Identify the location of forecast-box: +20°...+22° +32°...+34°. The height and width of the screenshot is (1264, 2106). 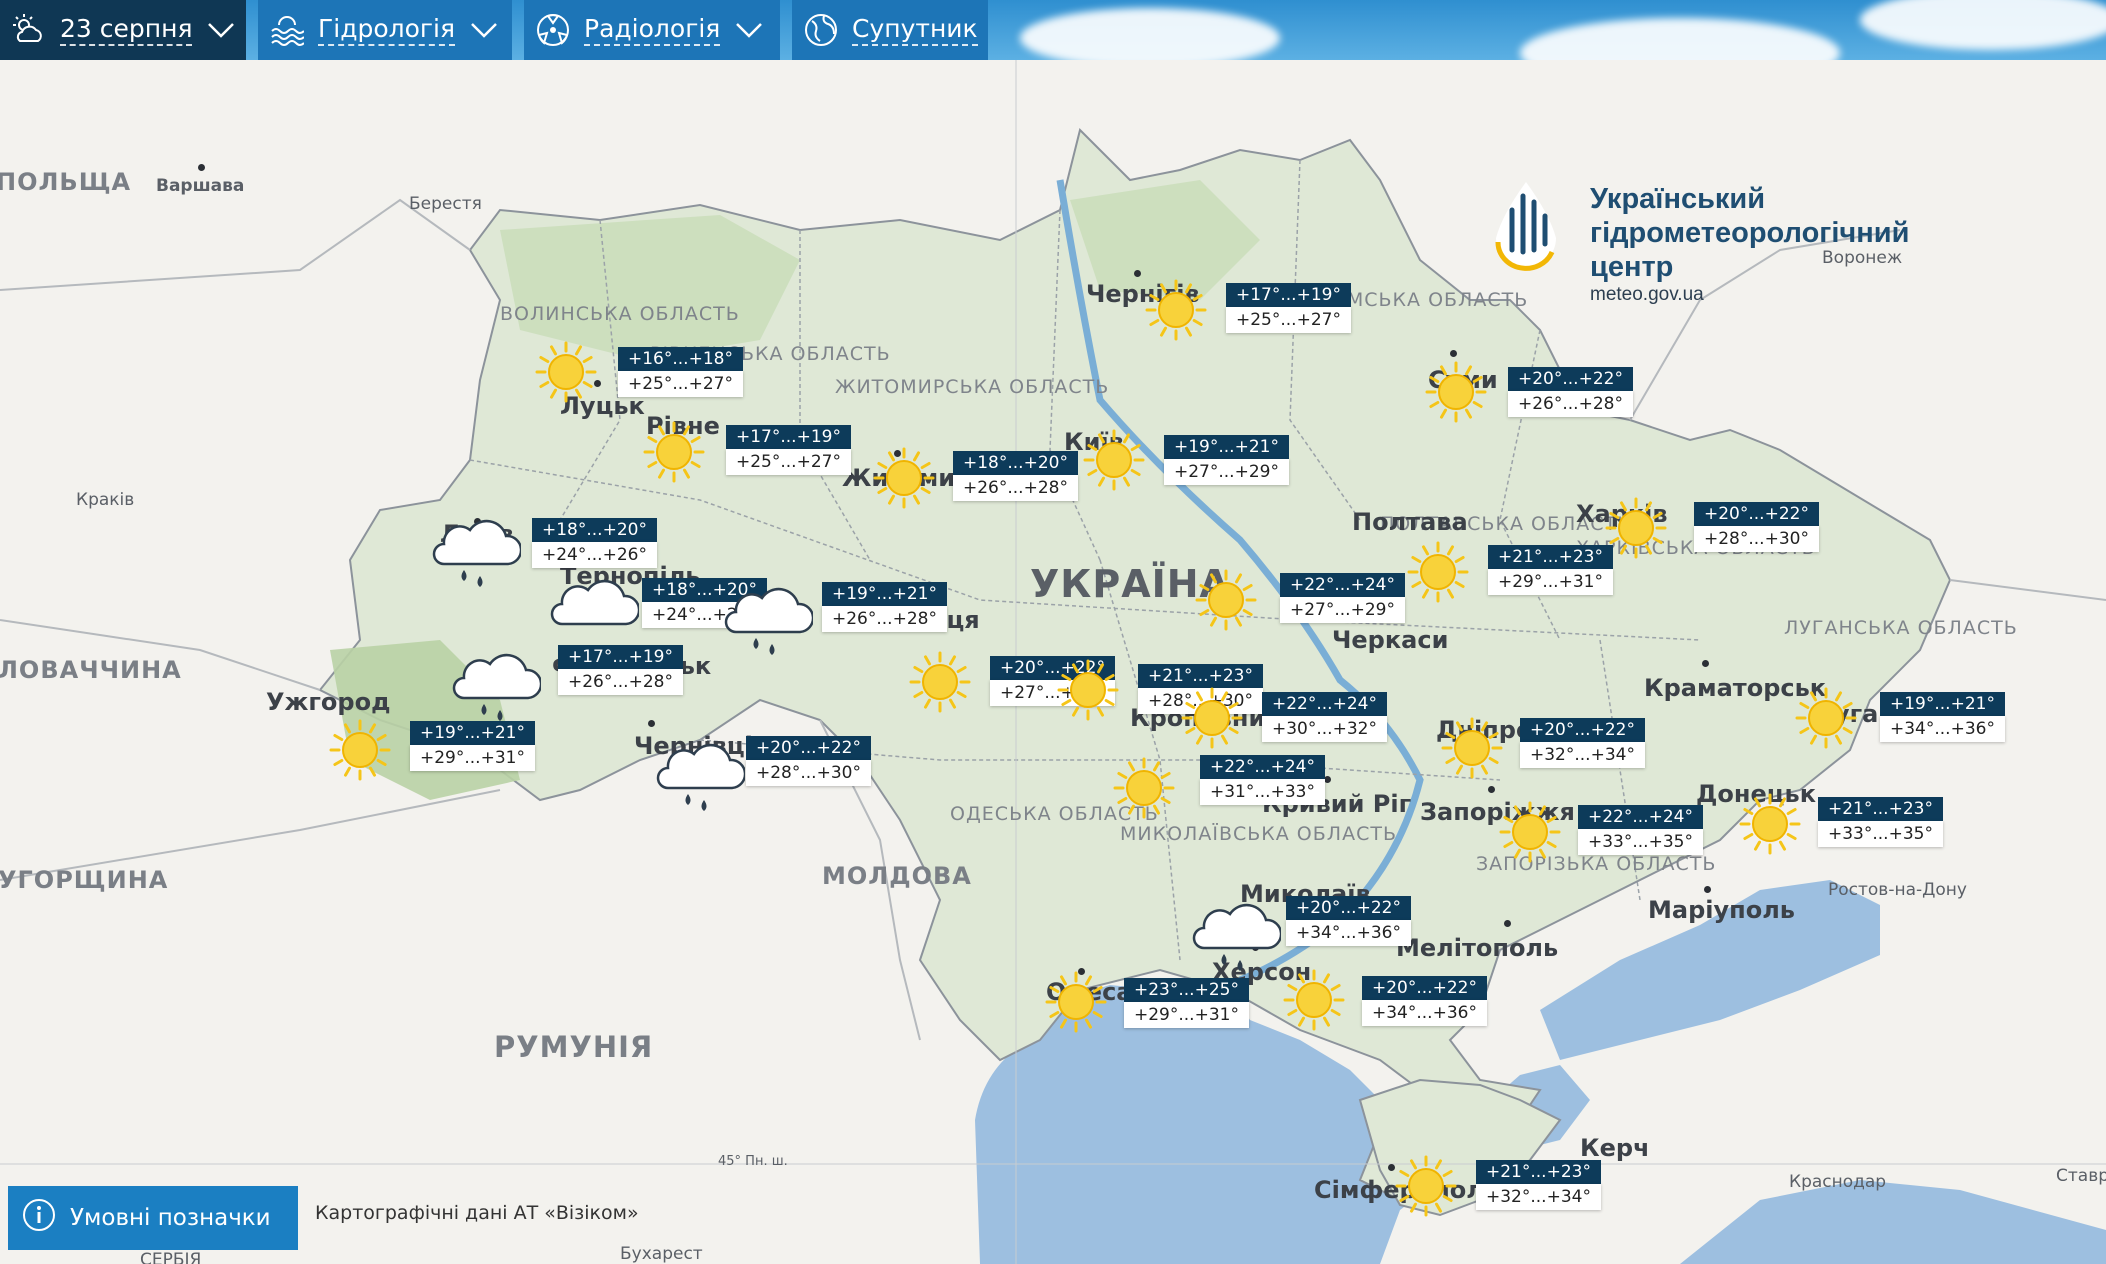
(1582, 743).